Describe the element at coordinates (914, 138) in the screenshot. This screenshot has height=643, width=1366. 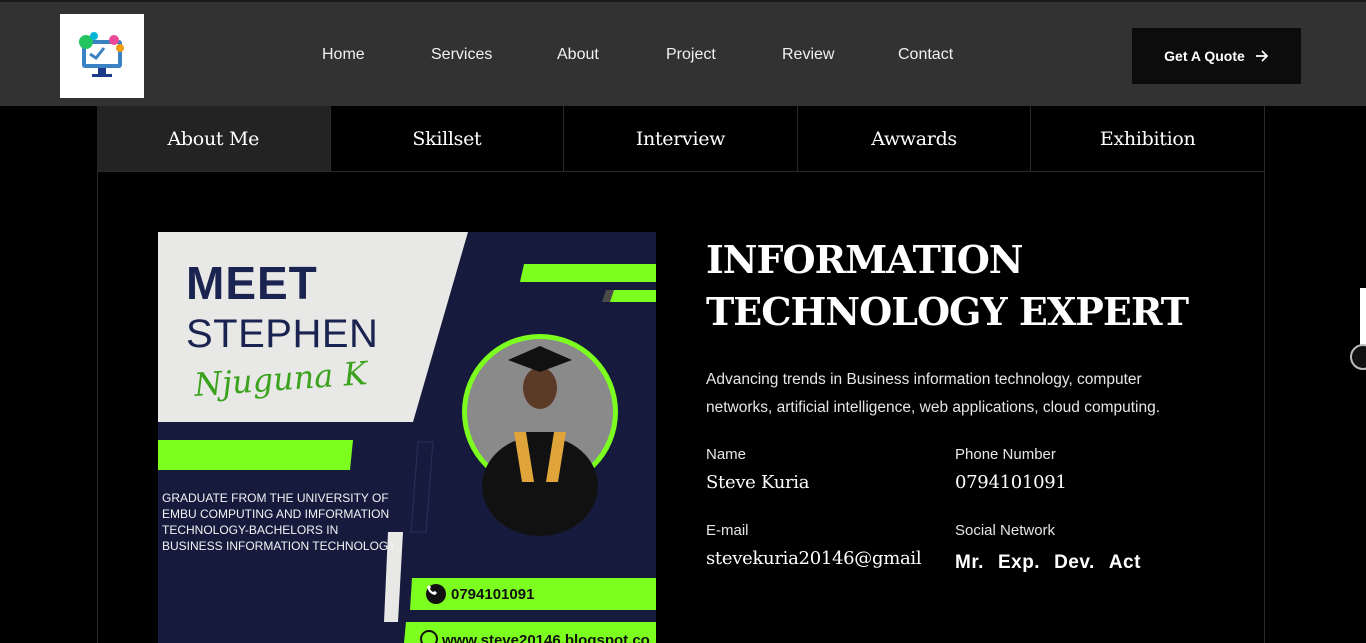
I see `tab-awwards: Awwards` at that location.